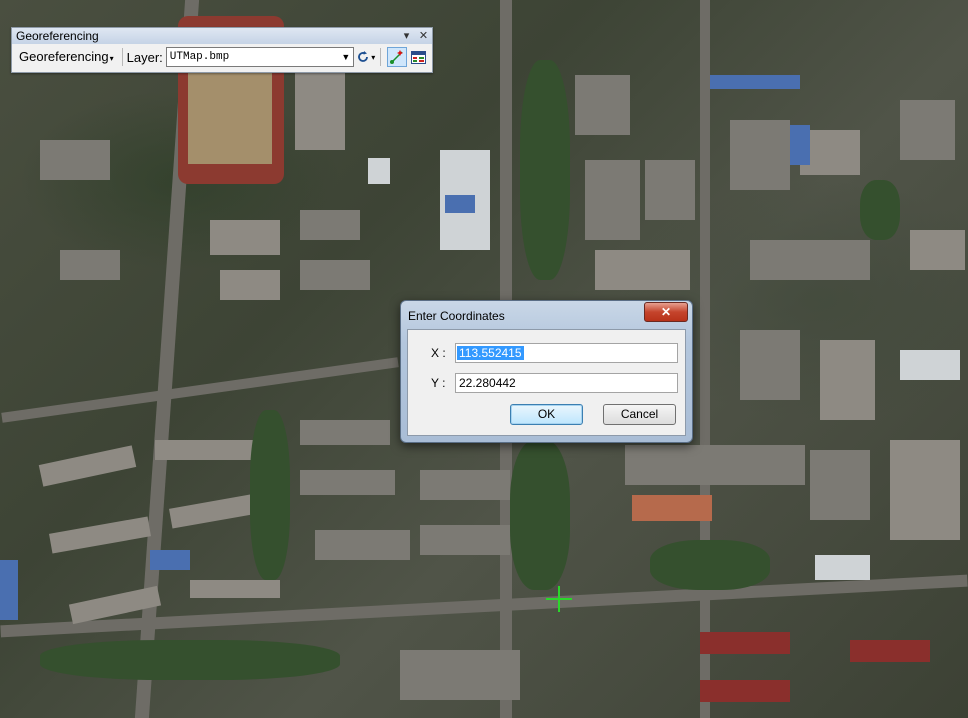 The height and width of the screenshot is (718, 968). I want to click on close-button: ✕, so click(666, 312).